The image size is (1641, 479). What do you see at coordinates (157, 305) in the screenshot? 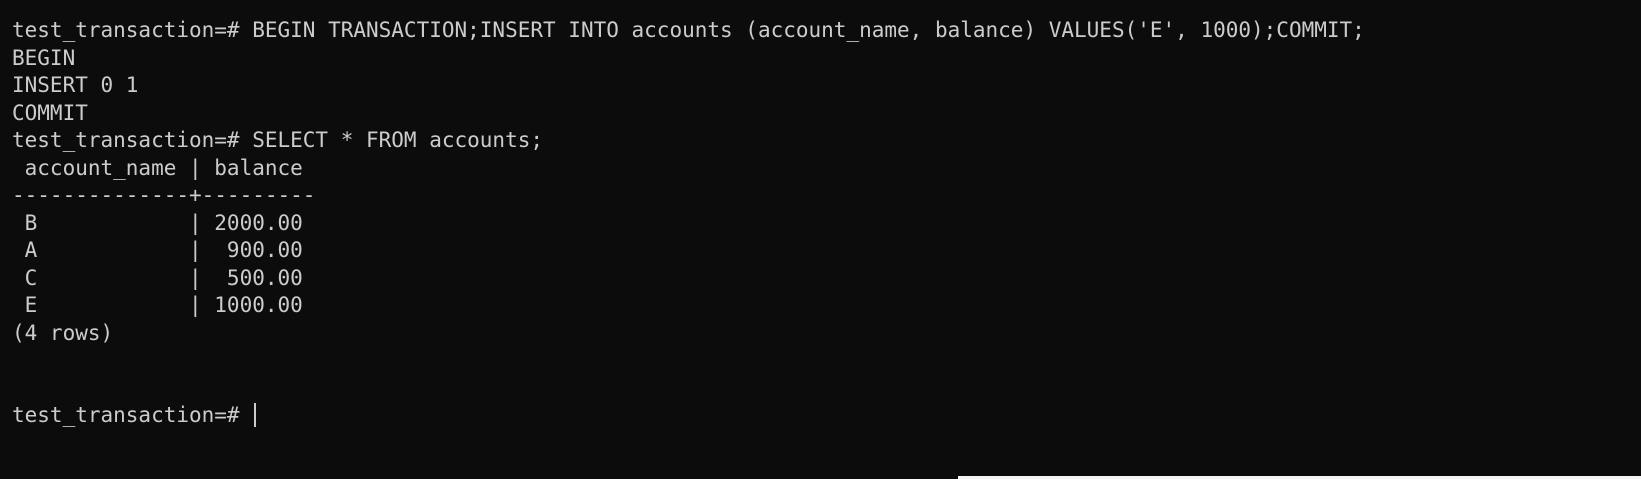
I see `table-row: E | 1000.00` at bounding box center [157, 305].